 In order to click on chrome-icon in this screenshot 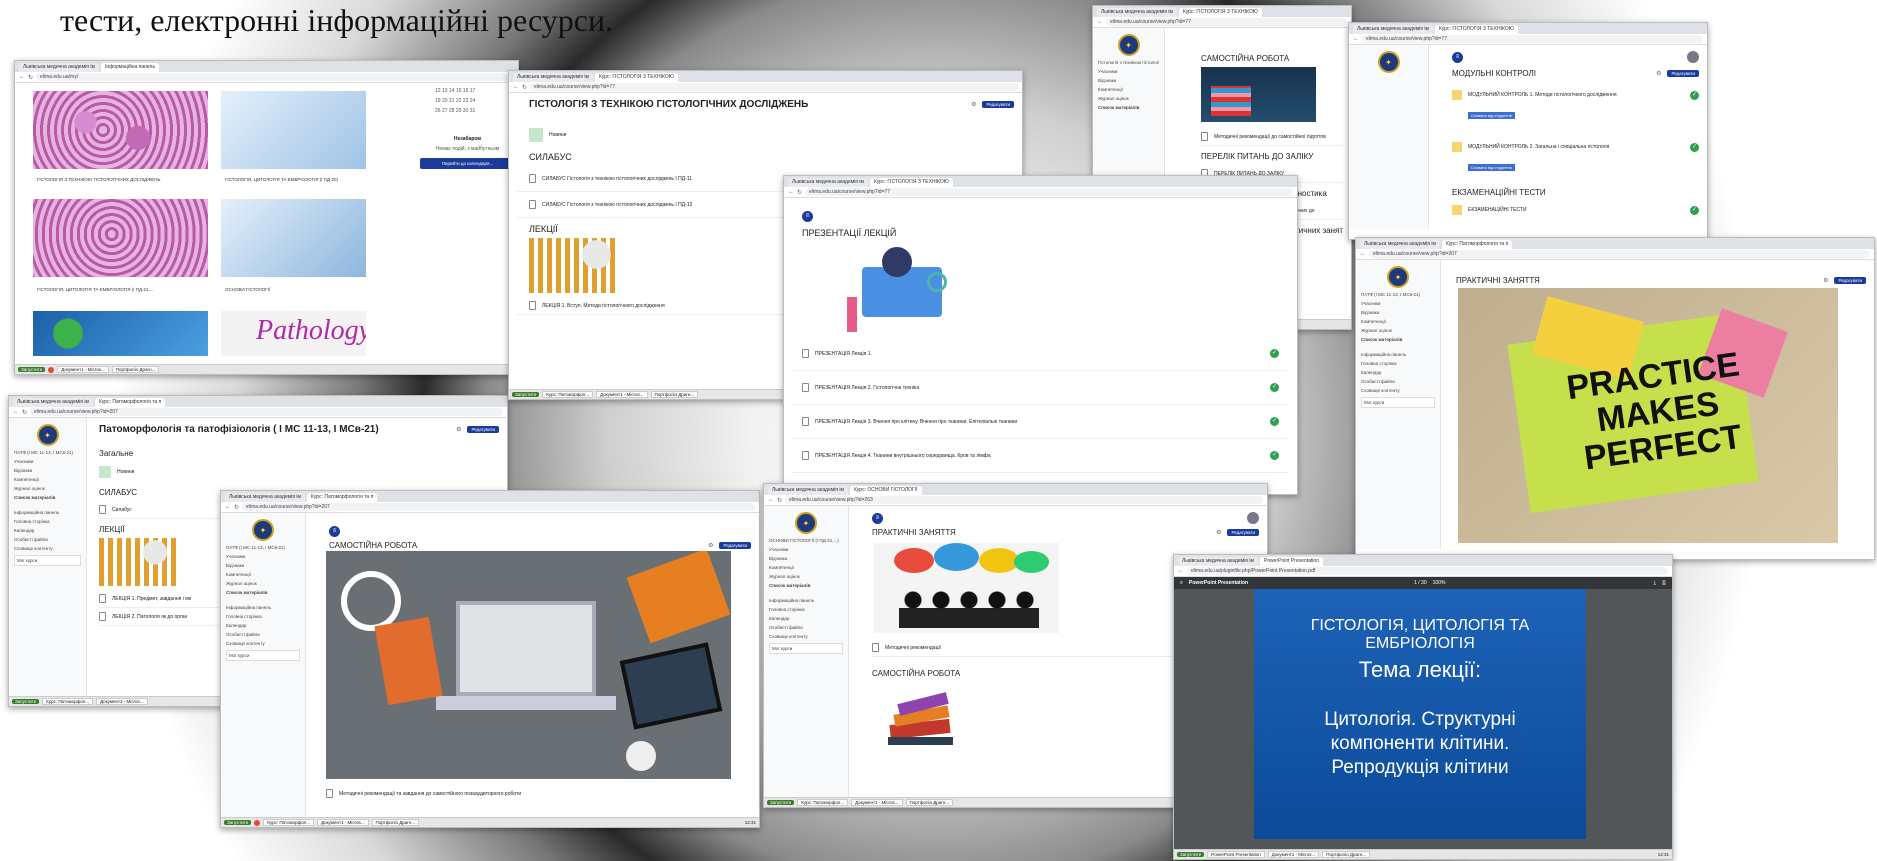, I will do `click(257, 822)`.